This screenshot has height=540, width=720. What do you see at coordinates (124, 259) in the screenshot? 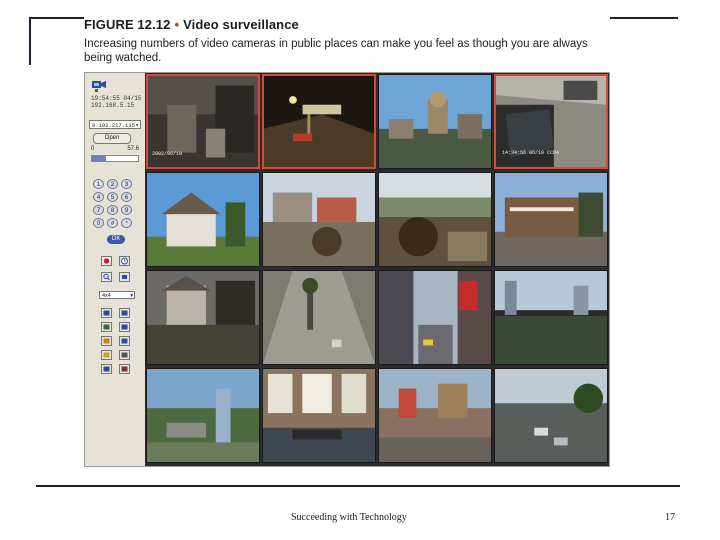
I see `clock-icon` at bounding box center [124, 259].